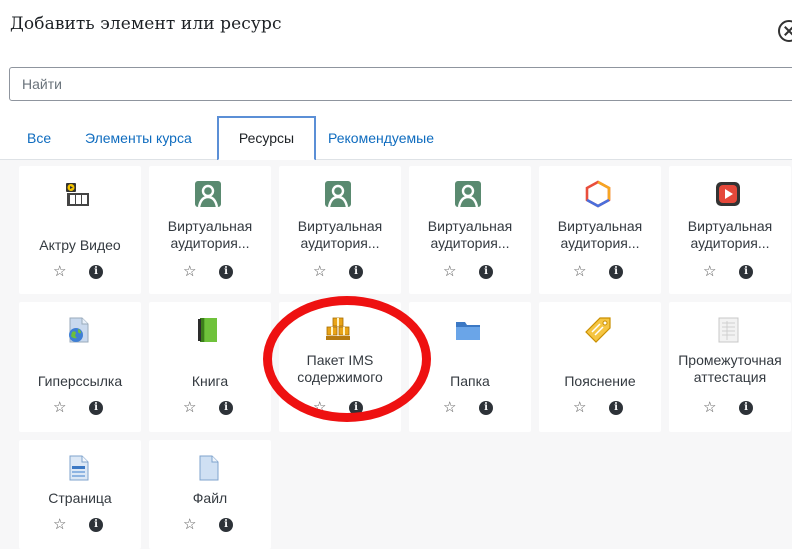 The image size is (792, 549). What do you see at coordinates (598, 330) in the screenshot?
I see `label-tag-icon` at bounding box center [598, 330].